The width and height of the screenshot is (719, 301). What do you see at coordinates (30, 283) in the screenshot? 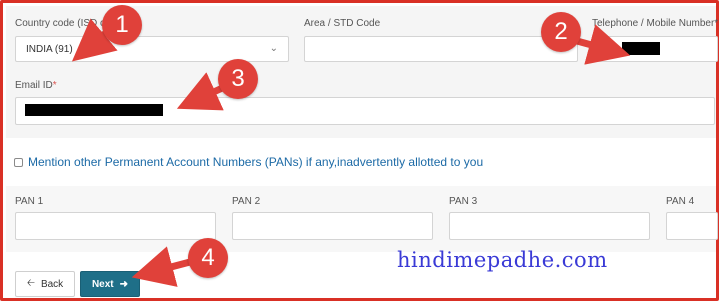
I see `arrow-left-icon: 🡠` at bounding box center [30, 283].